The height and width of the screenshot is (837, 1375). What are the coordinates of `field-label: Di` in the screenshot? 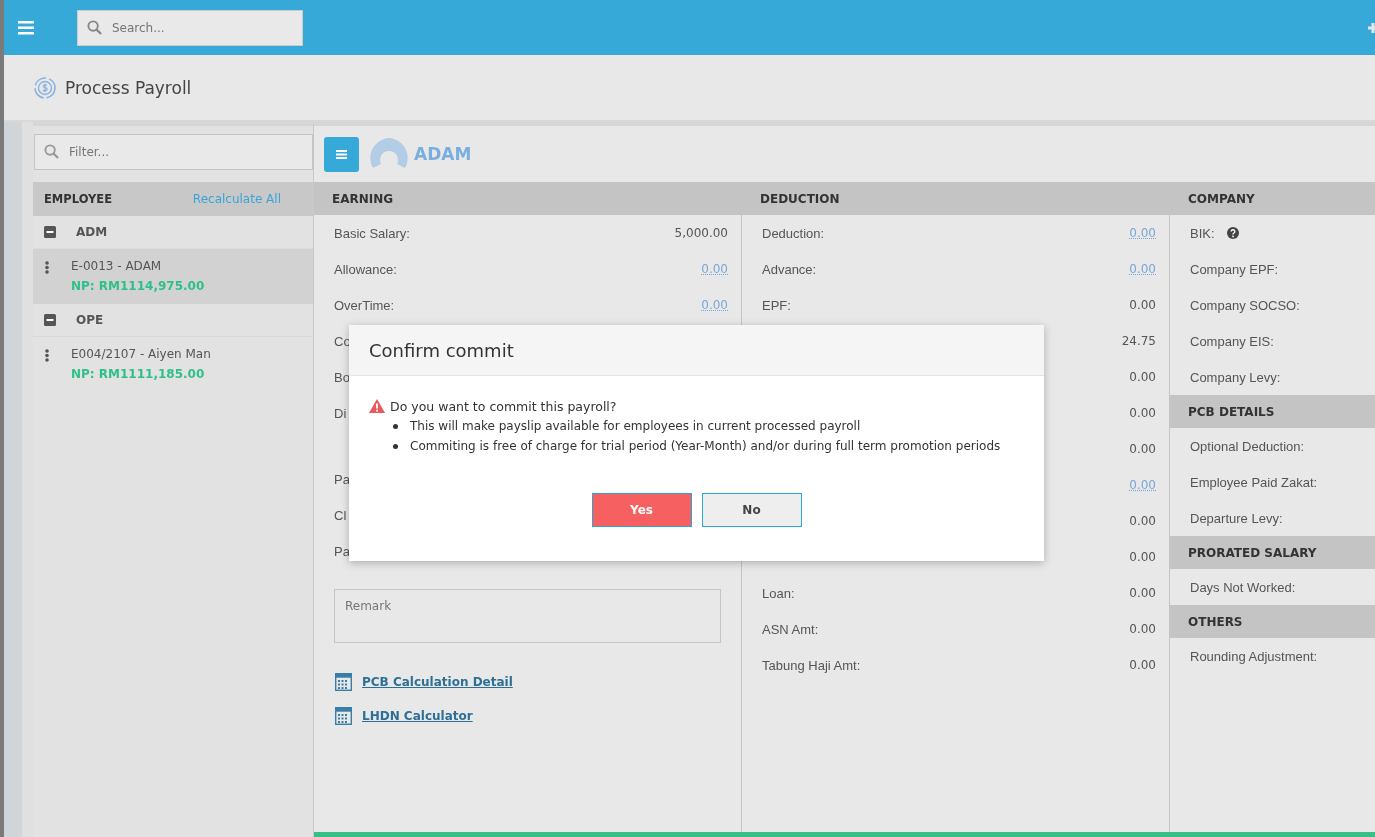 It's located at (340, 413).